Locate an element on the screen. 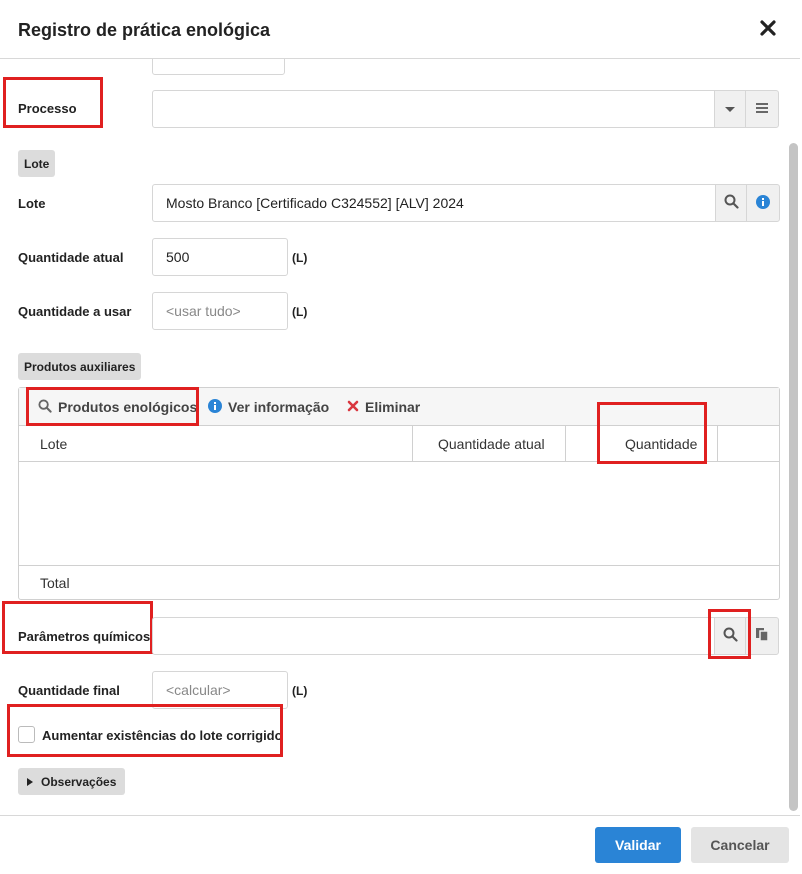 This screenshot has width=802, height=874. quantidade-final-input: <calcular> is located at coordinates (220, 690).